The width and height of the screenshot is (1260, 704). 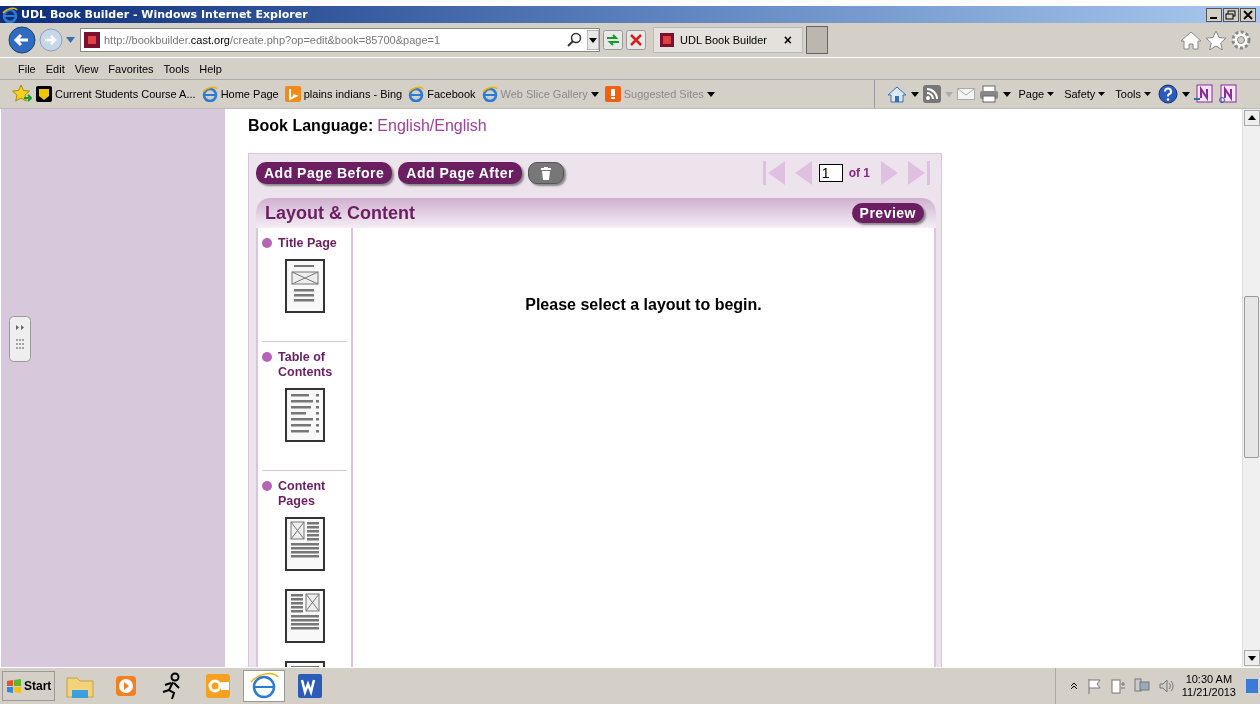 What do you see at coordinates (1141, 686) in the screenshot?
I see `network-icon` at bounding box center [1141, 686].